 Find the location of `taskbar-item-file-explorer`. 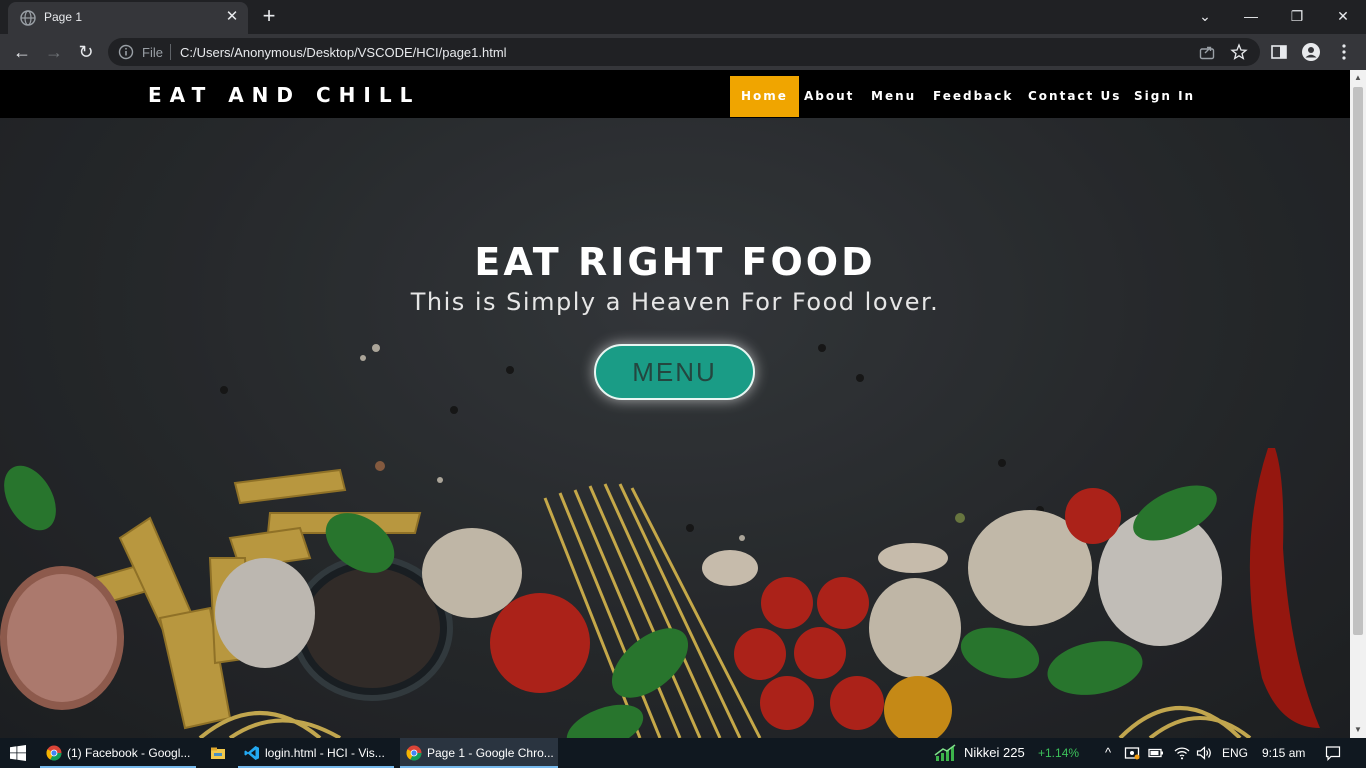

taskbar-item-file-explorer is located at coordinates (219, 753).